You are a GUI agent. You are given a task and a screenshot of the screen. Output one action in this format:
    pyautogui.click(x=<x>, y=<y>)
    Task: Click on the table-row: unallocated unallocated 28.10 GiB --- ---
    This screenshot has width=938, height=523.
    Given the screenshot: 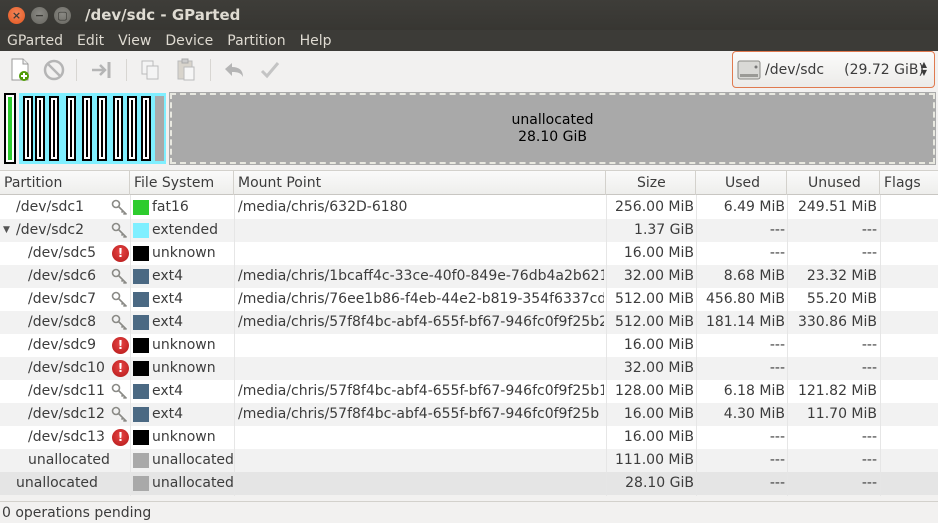 What is the action you would take?
    pyautogui.click(x=469, y=483)
    